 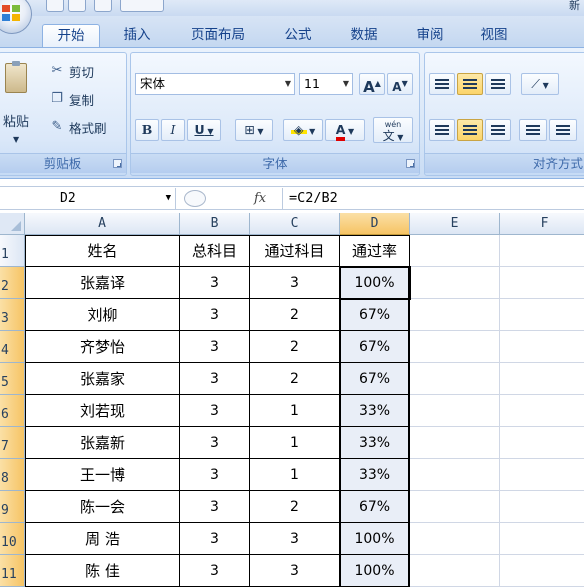 What do you see at coordinates (55, 6) in the screenshot?
I see `save-icon` at bounding box center [55, 6].